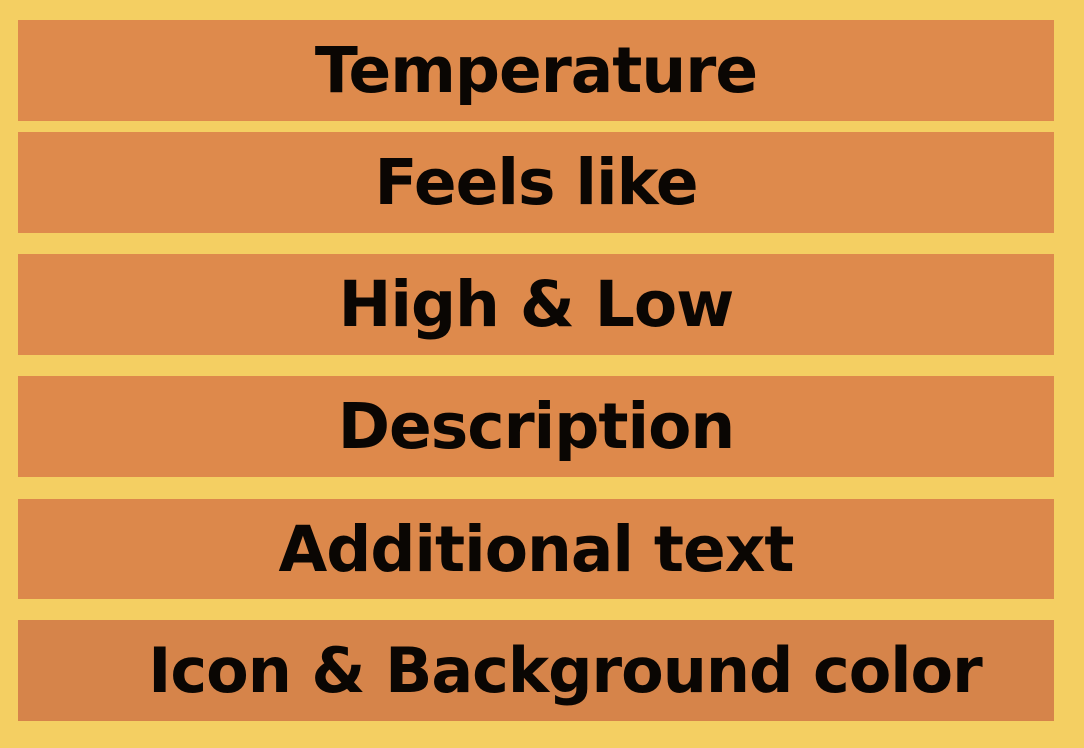 The height and width of the screenshot is (748, 1084). I want to click on list-item-label: Feels like, so click(536, 182).